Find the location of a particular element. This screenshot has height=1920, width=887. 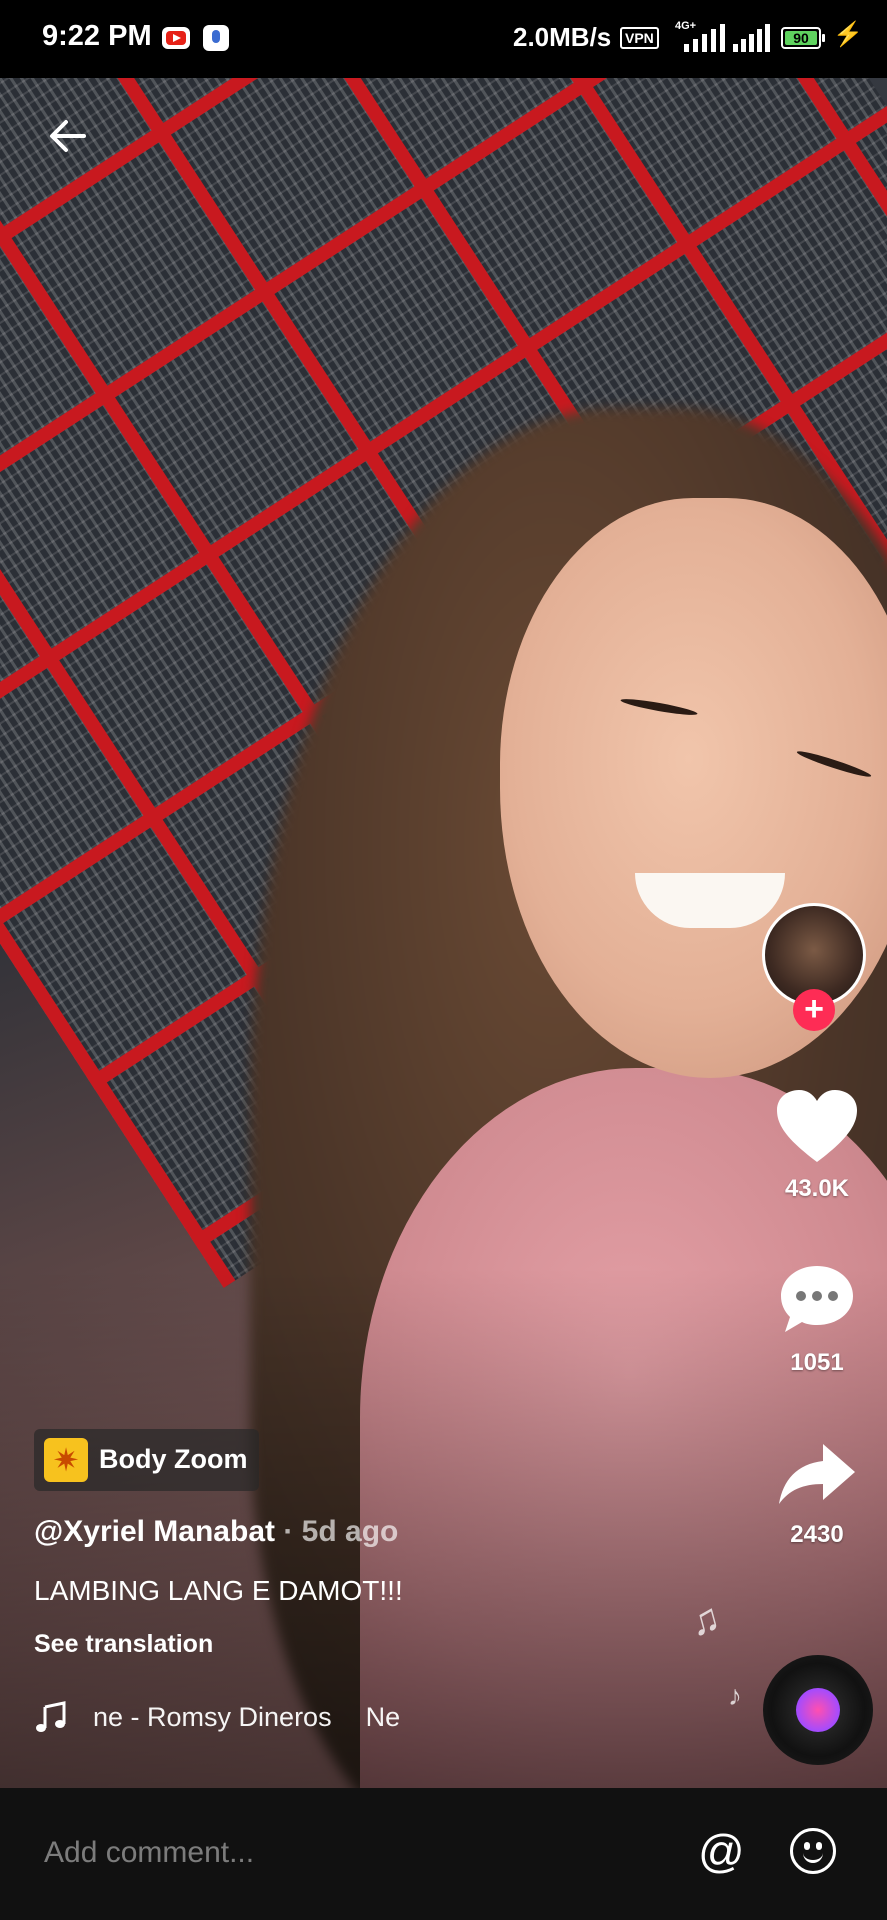

share-count: 2430 is located at coordinates (817, 1534).